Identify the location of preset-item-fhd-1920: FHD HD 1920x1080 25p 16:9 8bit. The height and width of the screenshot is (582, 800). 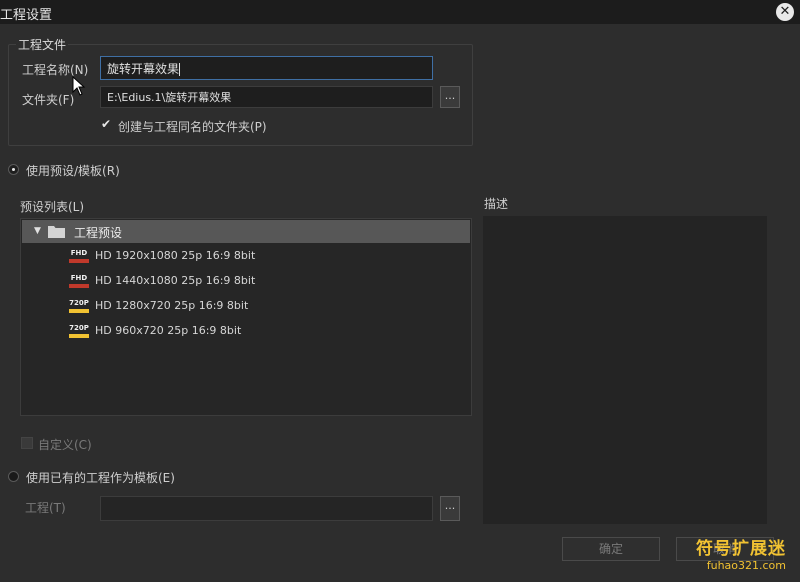
(269, 258).